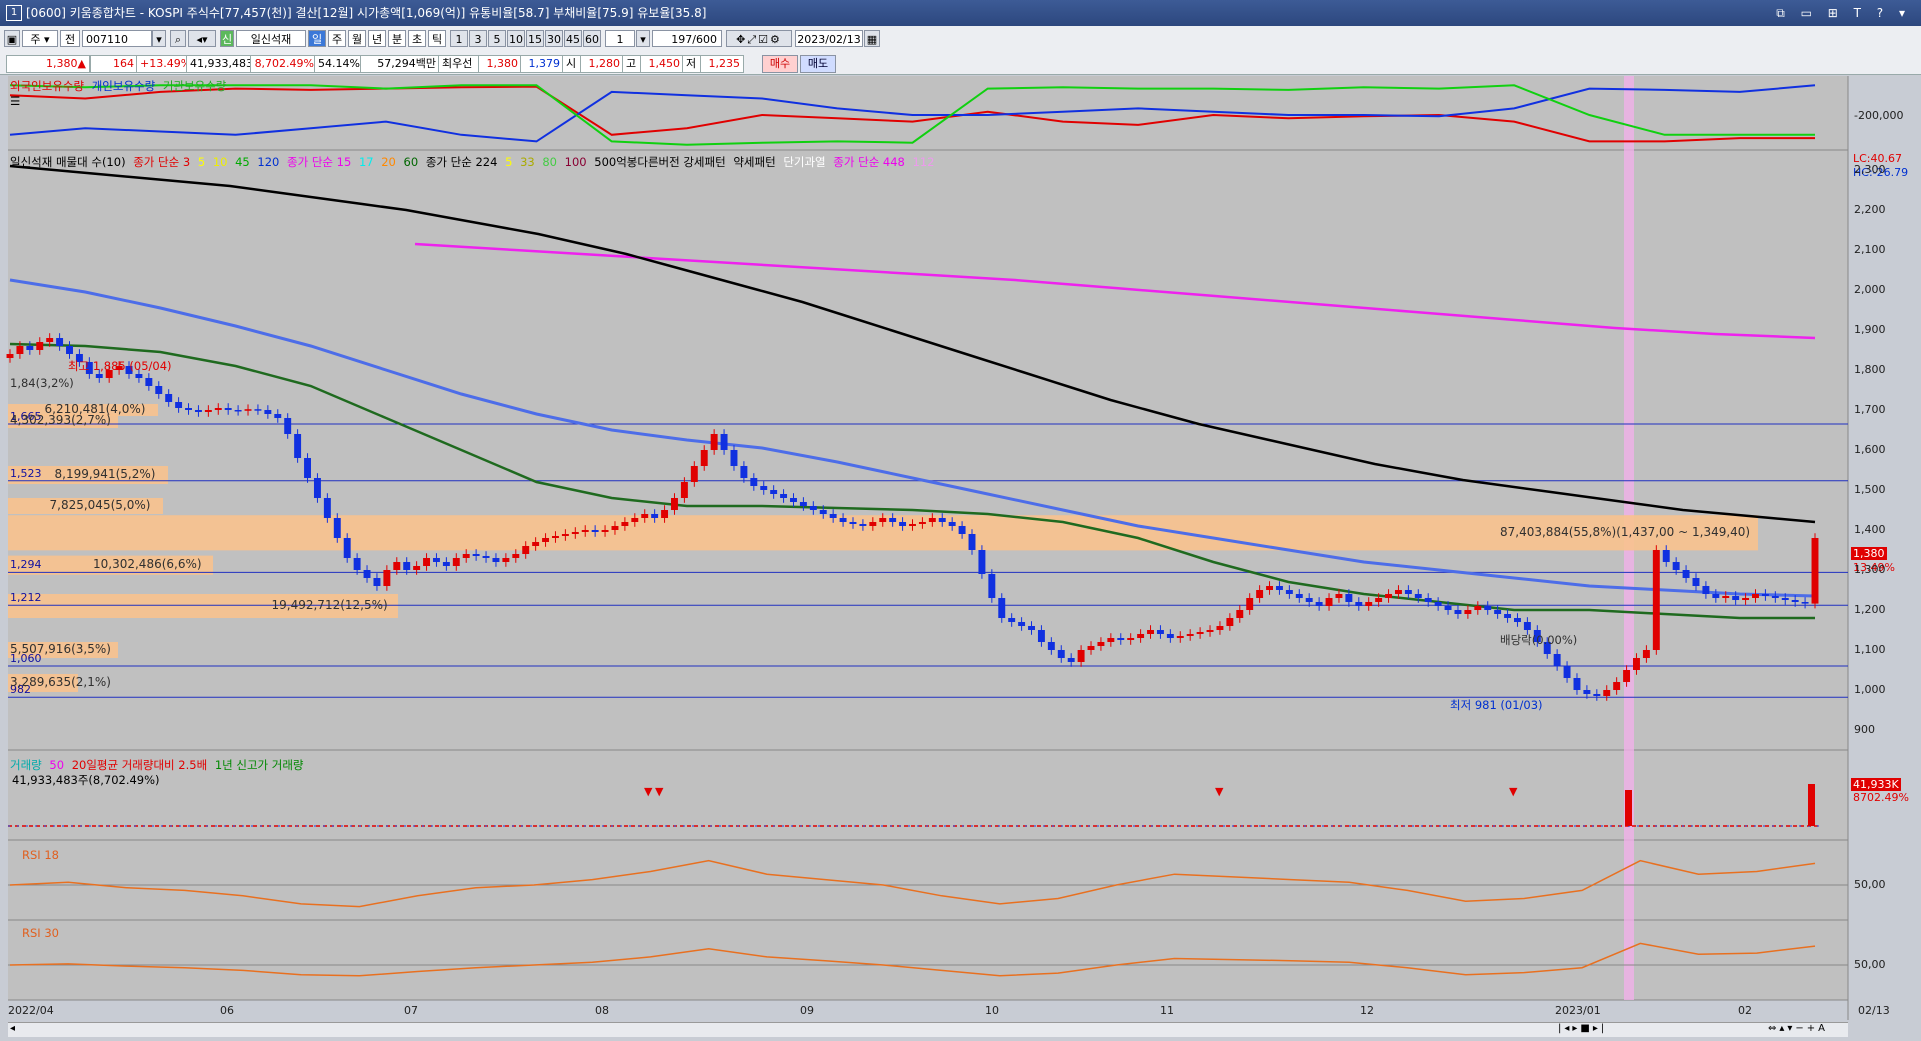 Image resolution: width=1921 pixels, height=1041 pixels. I want to click on volume-spike, so click(1628, 808).